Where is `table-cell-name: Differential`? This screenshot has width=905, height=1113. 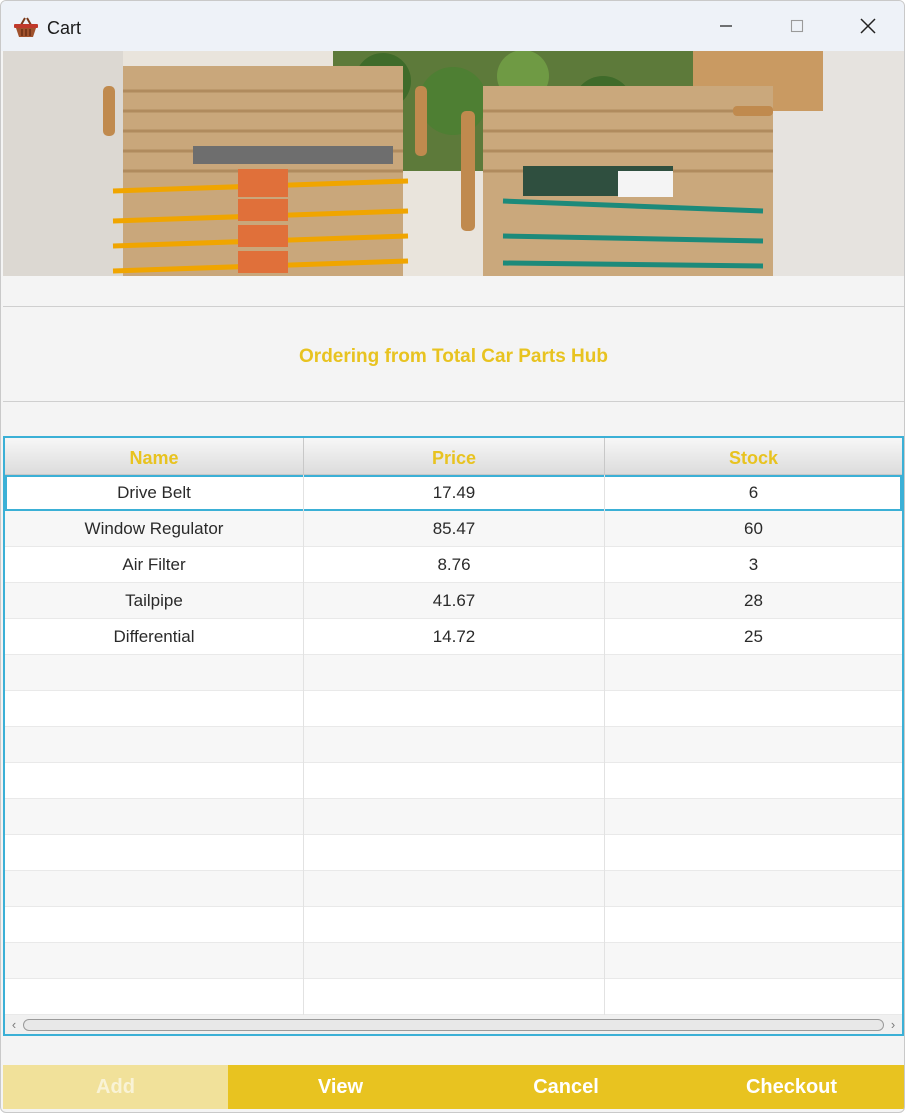
table-cell-name: Differential is located at coordinates (154, 637).